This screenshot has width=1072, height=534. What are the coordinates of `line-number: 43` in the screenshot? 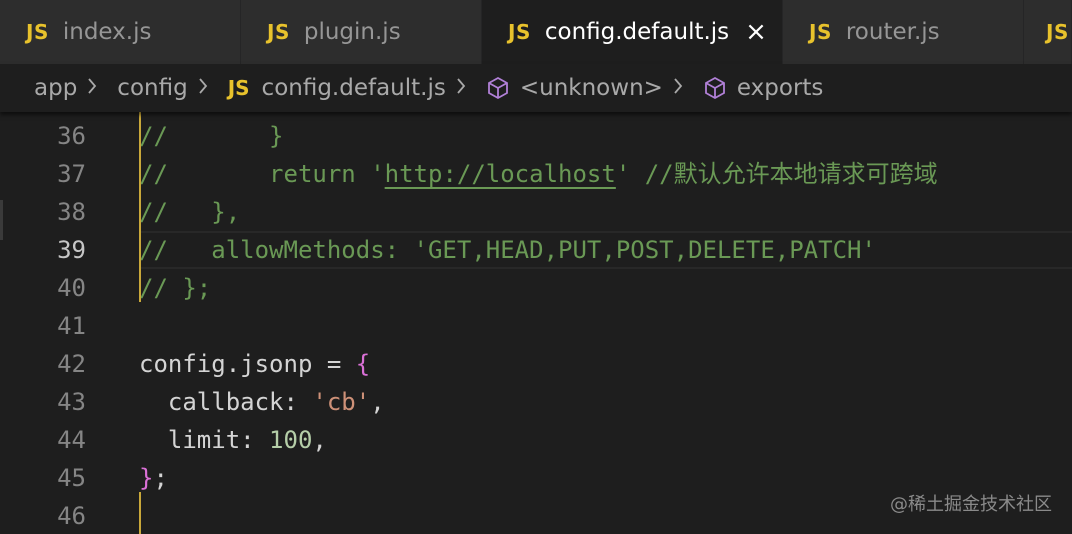 It's located at (71, 402).